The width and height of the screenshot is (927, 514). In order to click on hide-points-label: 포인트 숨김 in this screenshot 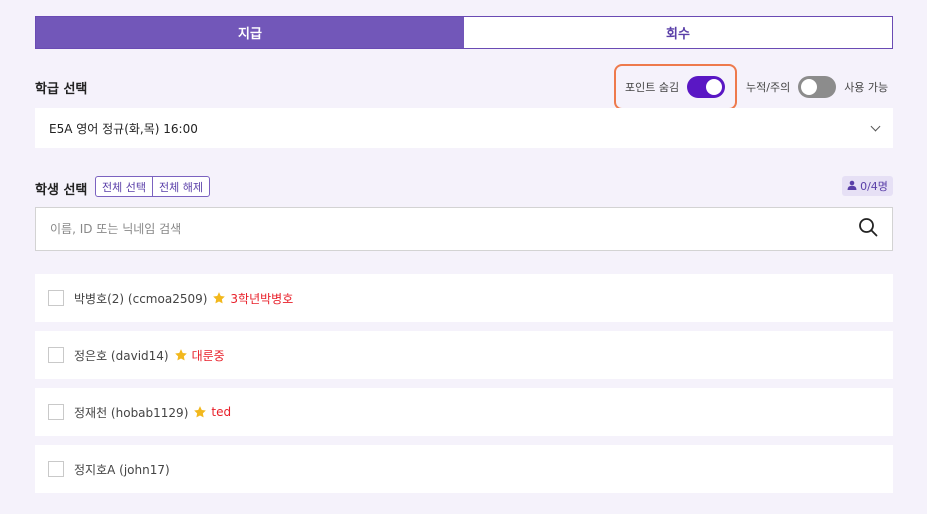, I will do `click(652, 87)`.